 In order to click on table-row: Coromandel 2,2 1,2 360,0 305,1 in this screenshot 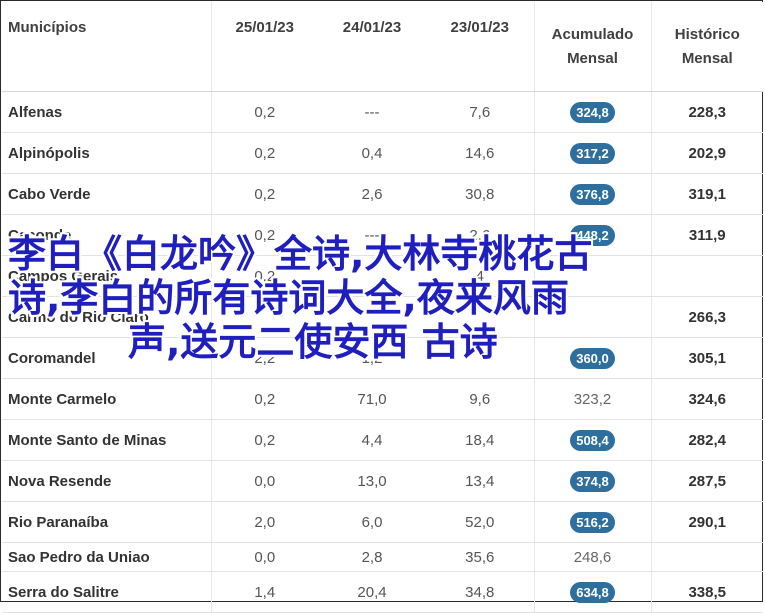, I will do `click(382, 358)`.